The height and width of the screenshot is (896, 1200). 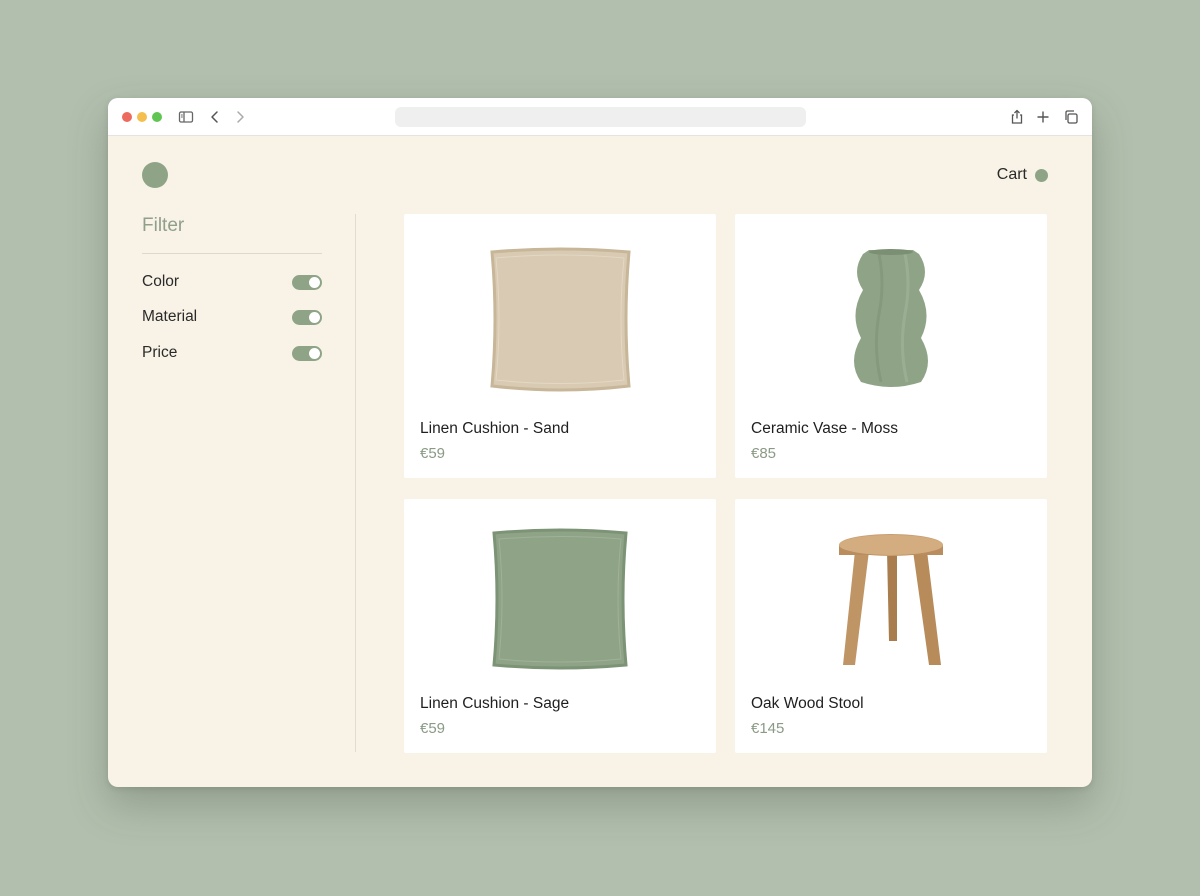 What do you see at coordinates (764, 453) in the screenshot?
I see `product-price: €85` at bounding box center [764, 453].